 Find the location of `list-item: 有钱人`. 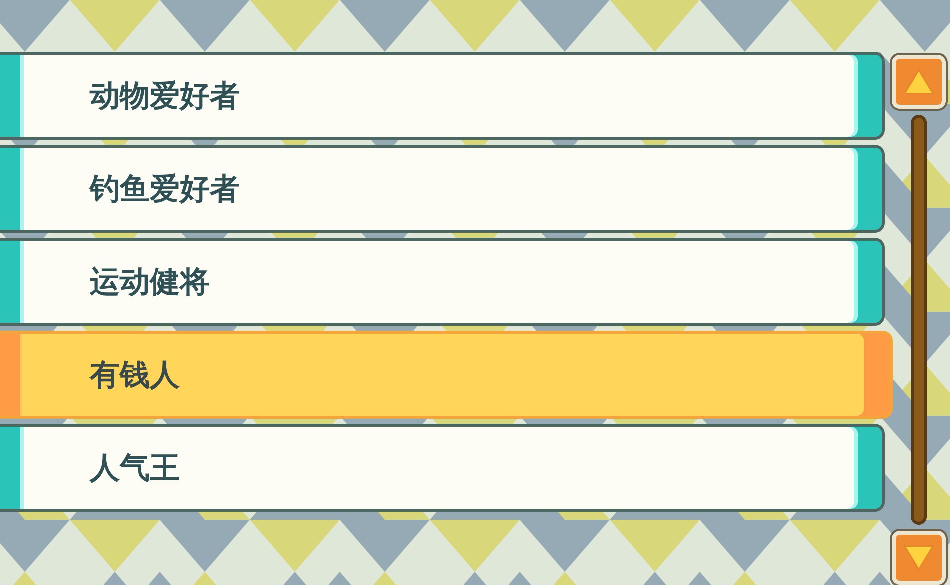

list-item: 有钱人 is located at coordinates (446, 375).